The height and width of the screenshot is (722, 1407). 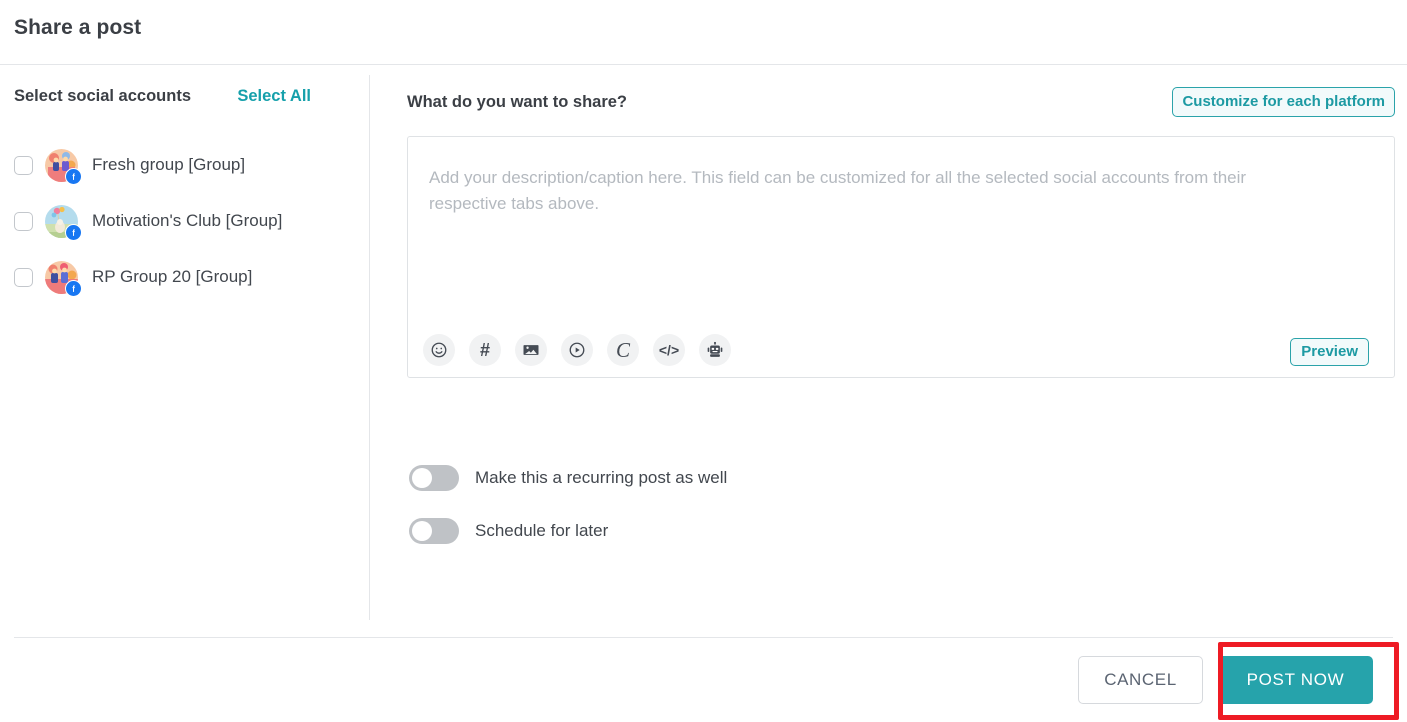 I want to click on code-glyph: </>, so click(x=669, y=350).